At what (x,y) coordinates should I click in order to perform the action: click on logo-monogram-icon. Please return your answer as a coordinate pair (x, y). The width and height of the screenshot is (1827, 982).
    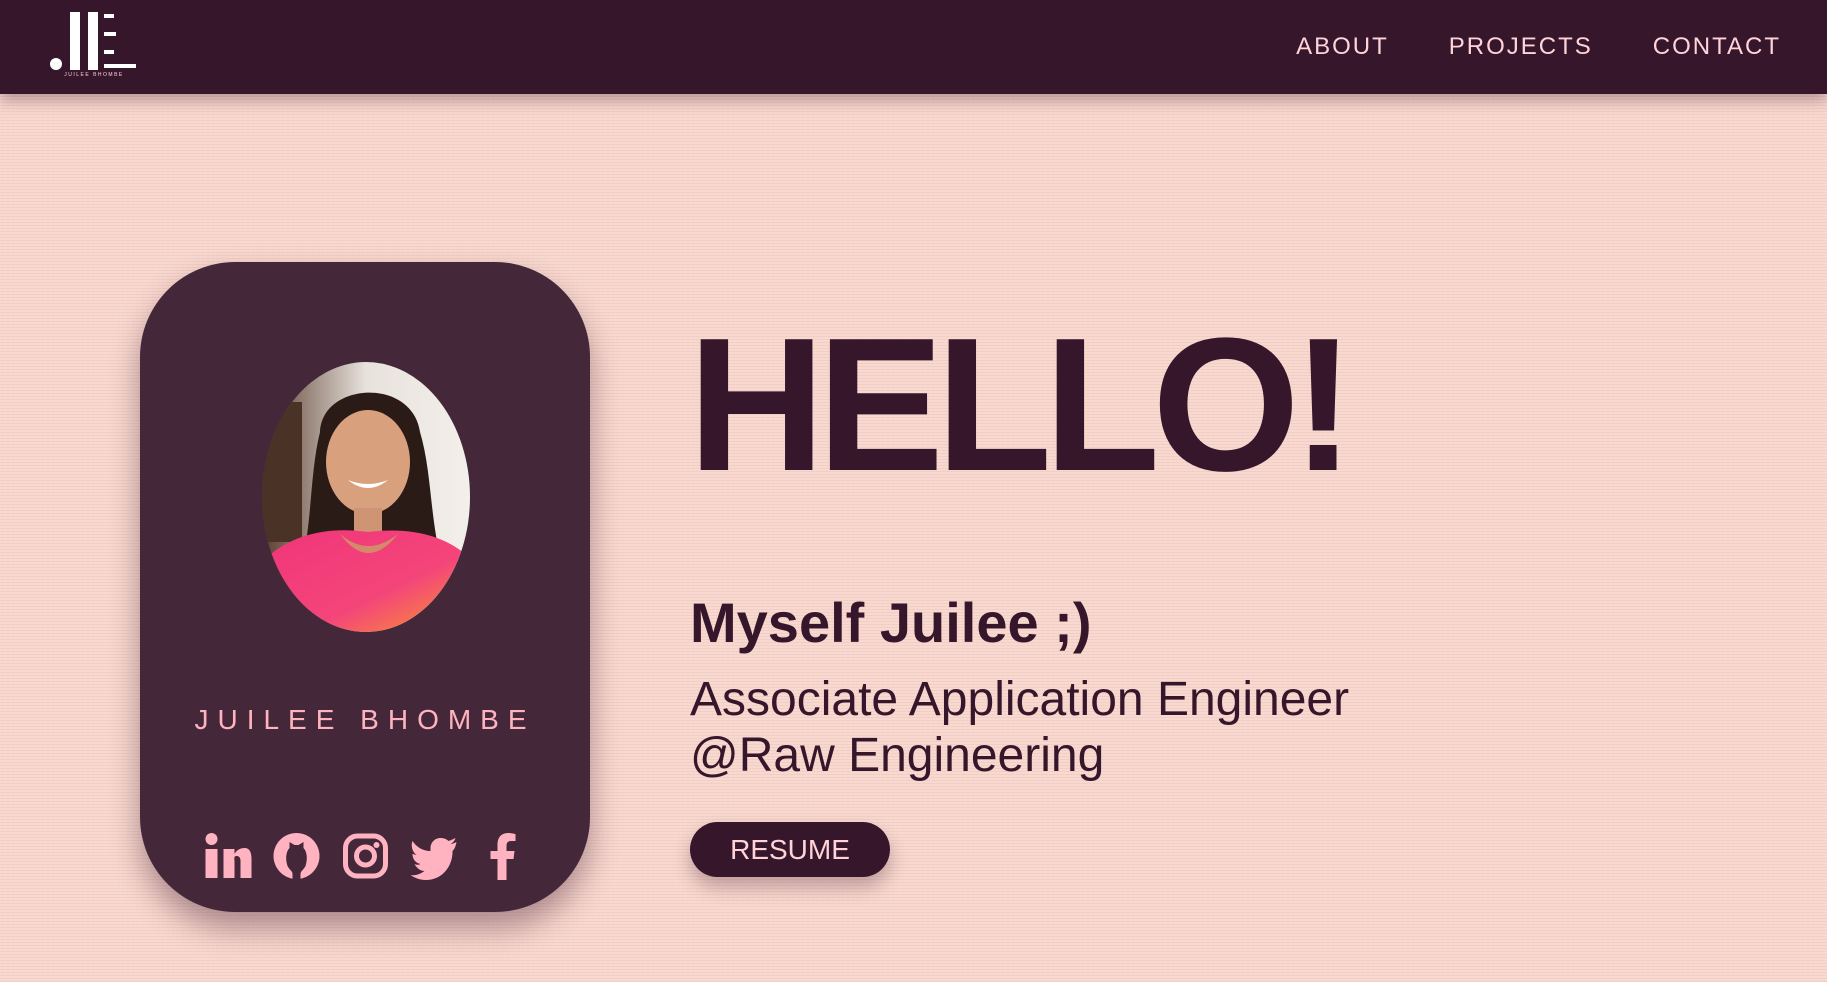
    Looking at the image, I should click on (93, 41).